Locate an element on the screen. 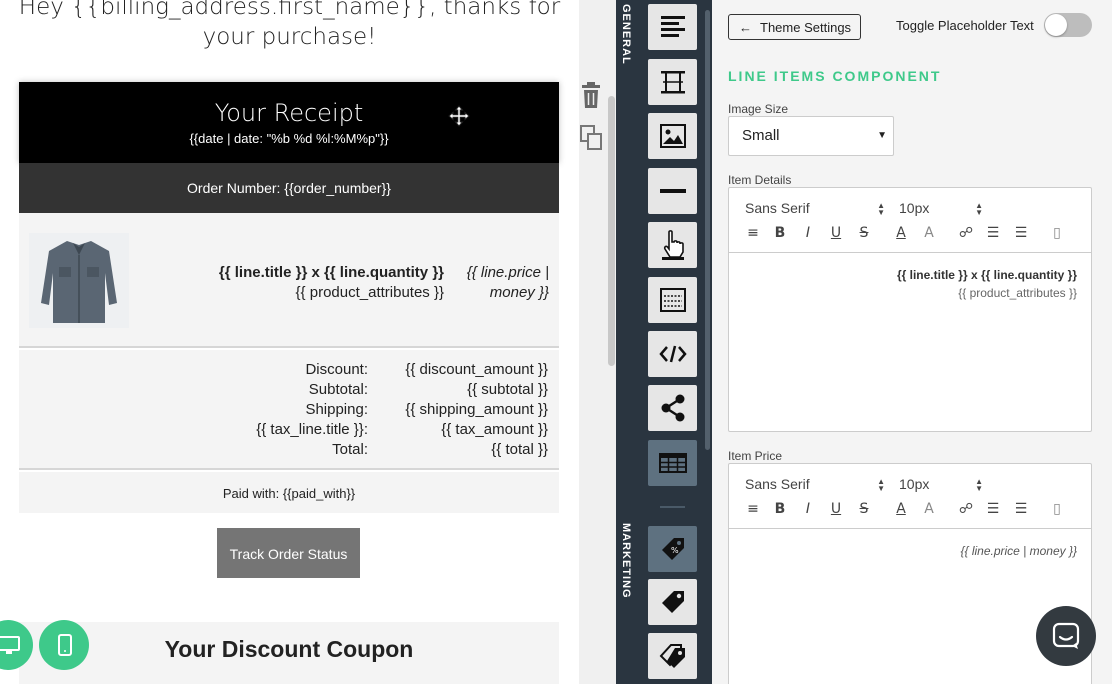  line-price-part2: money }} is located at coordinates (519, 292).